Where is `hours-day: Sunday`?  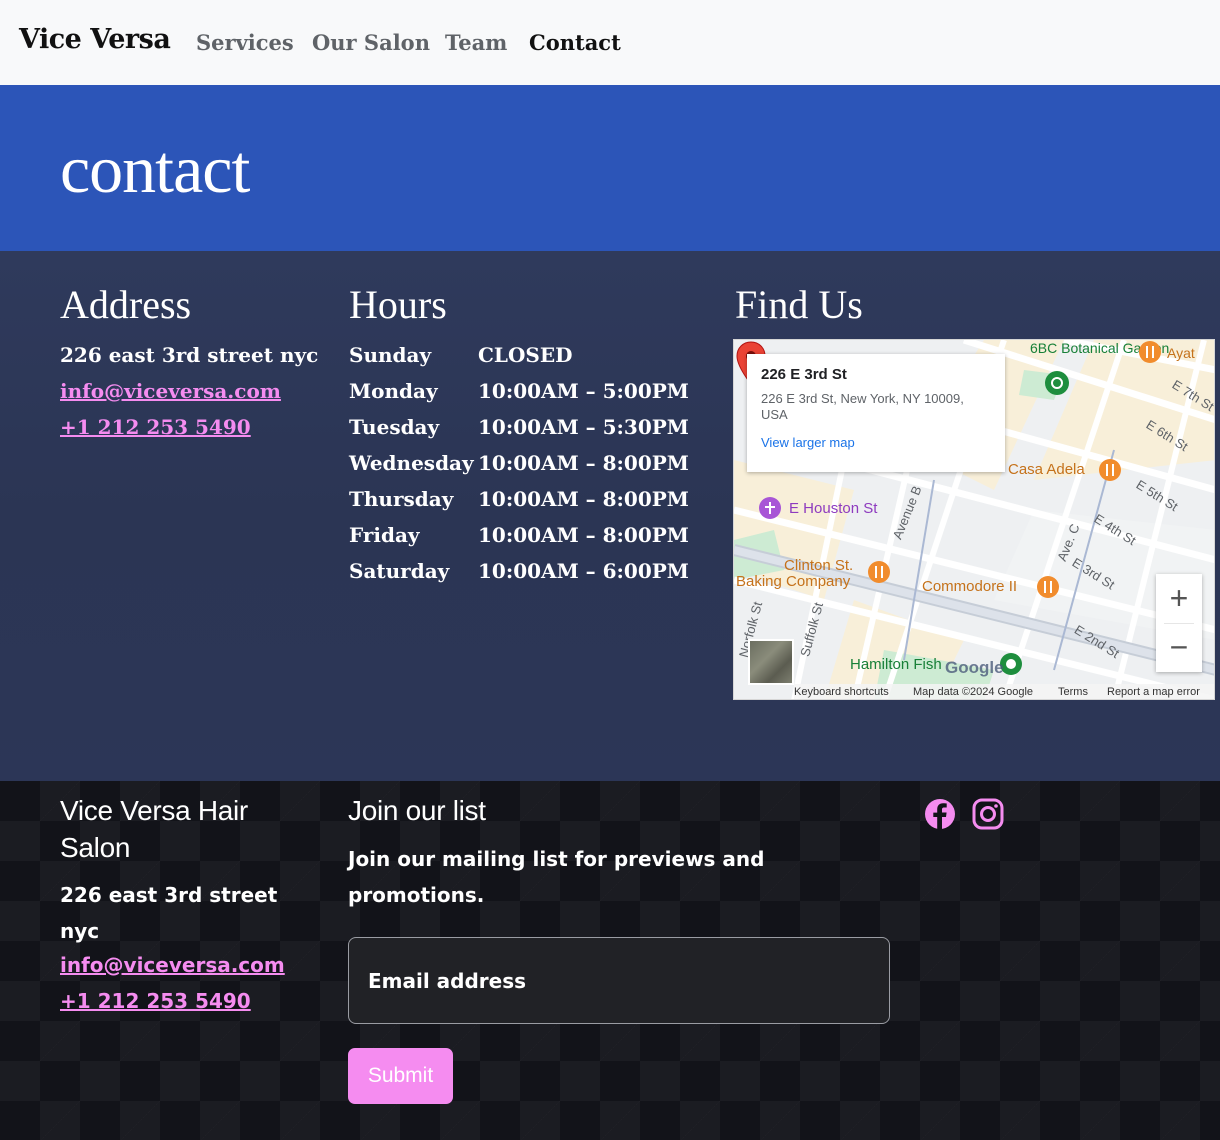 hours-day: Sunday is located at coordinates (390, 355).